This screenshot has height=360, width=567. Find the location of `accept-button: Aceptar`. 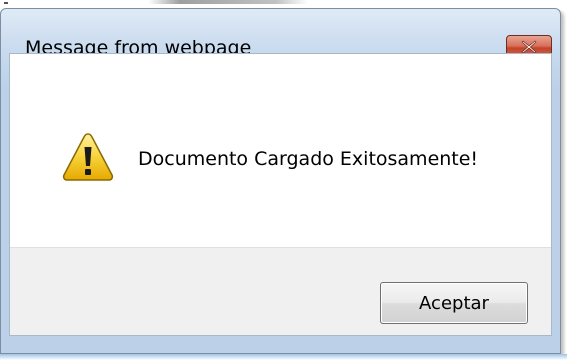

accept-button: Aceptar is located at coordinates (454, 303).